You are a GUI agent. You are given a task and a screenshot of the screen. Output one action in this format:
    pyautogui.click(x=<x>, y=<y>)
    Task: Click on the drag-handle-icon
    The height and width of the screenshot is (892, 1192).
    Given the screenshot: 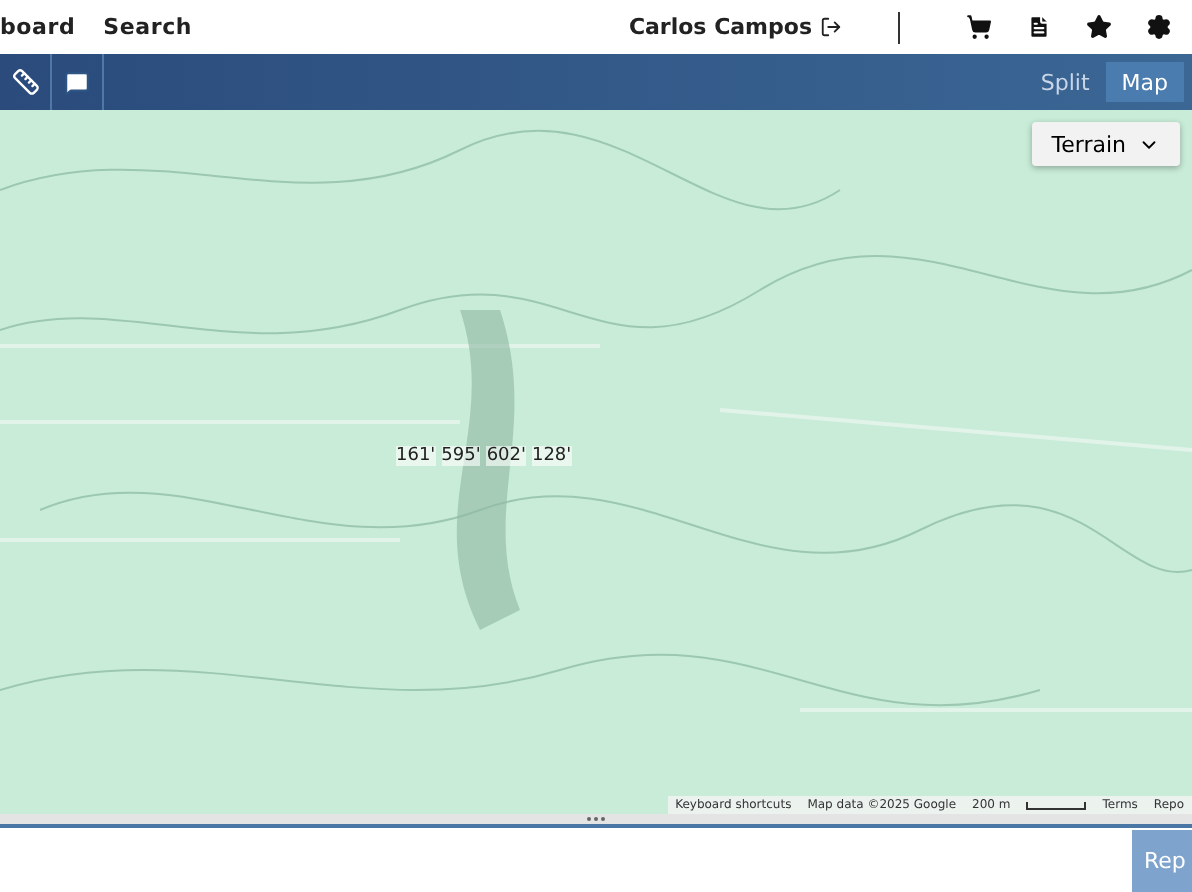 What is the action you would take?
    pyautogui.click(x=596, y=819)
    